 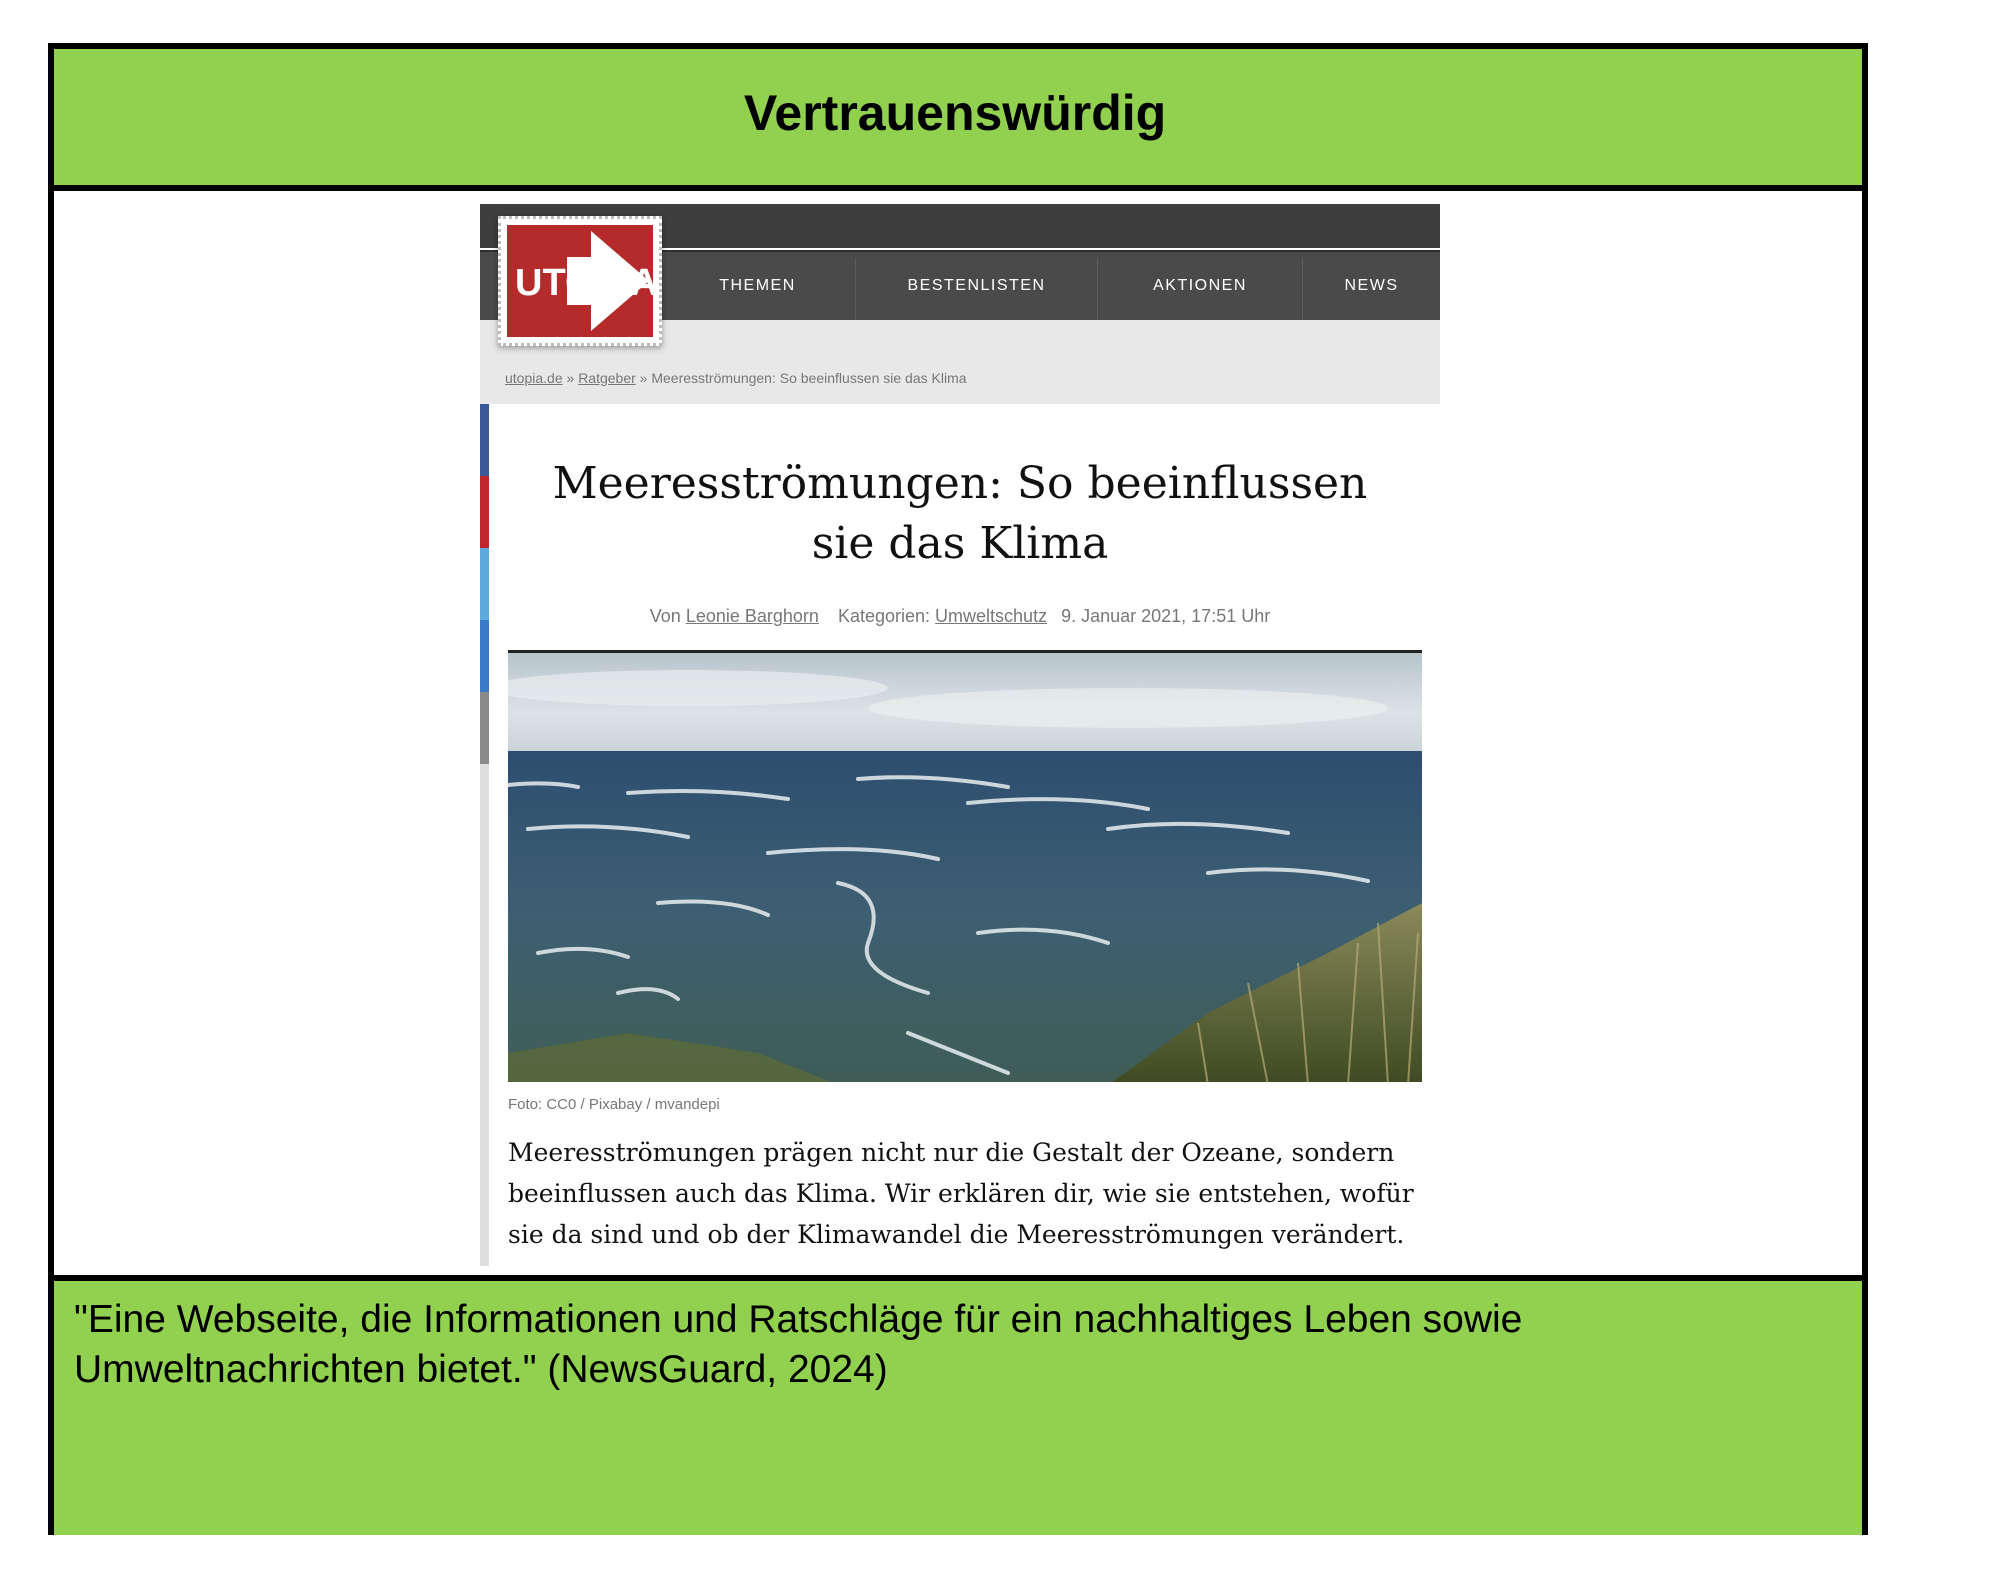 I want to click on categories-label: Kategorien:, so click(x=884, y=616).